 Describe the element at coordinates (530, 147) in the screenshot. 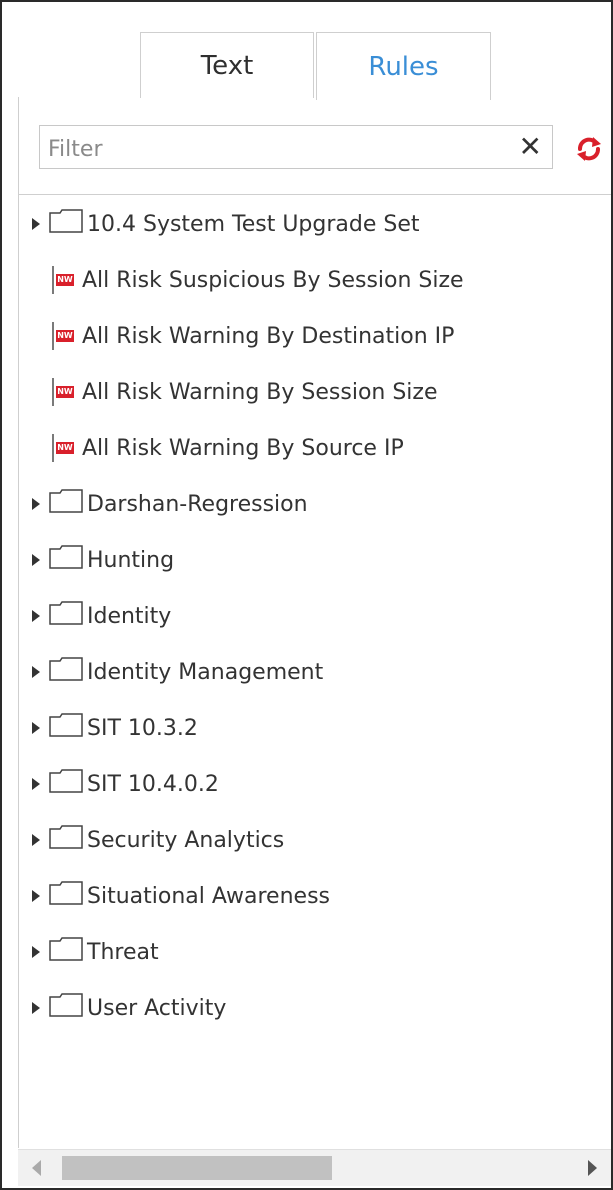

I see `close-icon: ✕` at that location.